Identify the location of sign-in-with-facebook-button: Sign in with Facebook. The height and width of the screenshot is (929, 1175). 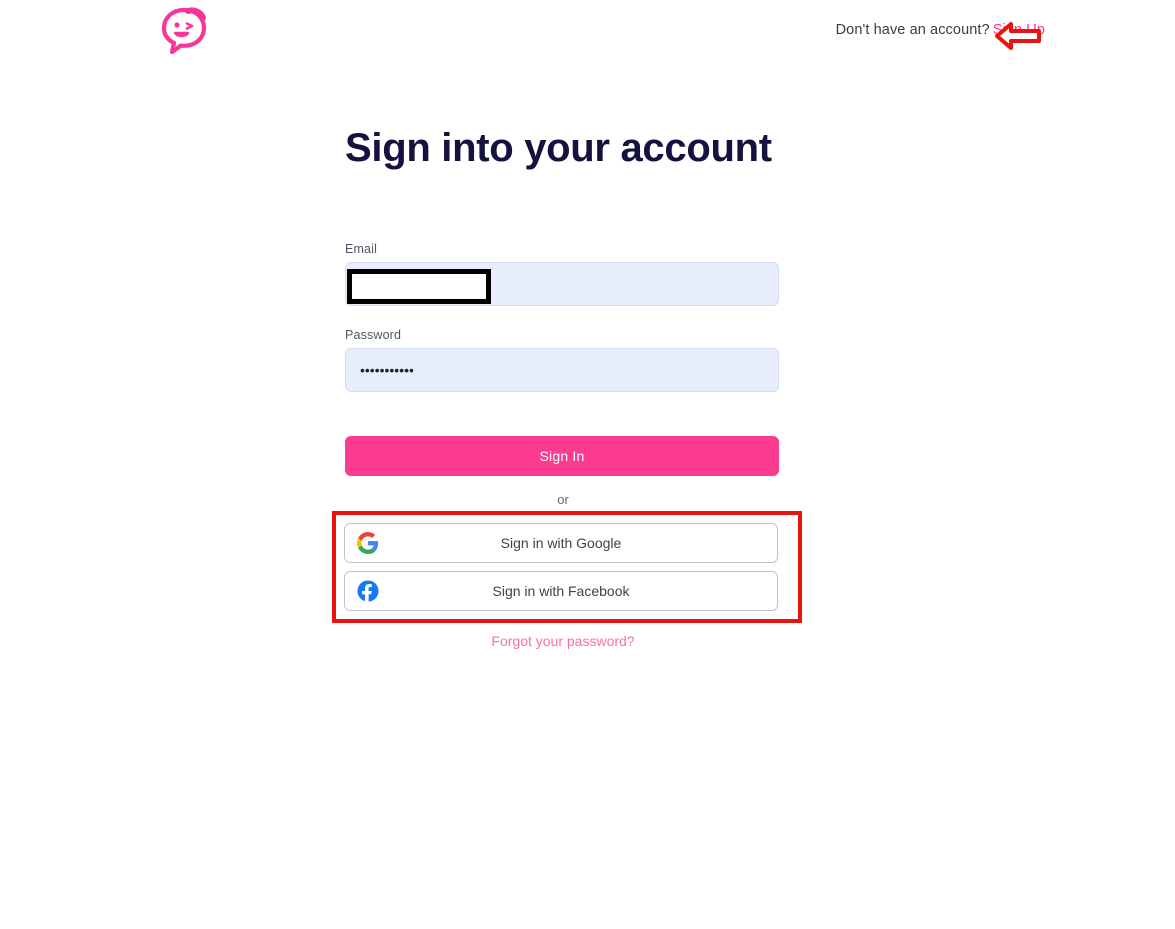
(561, 591).